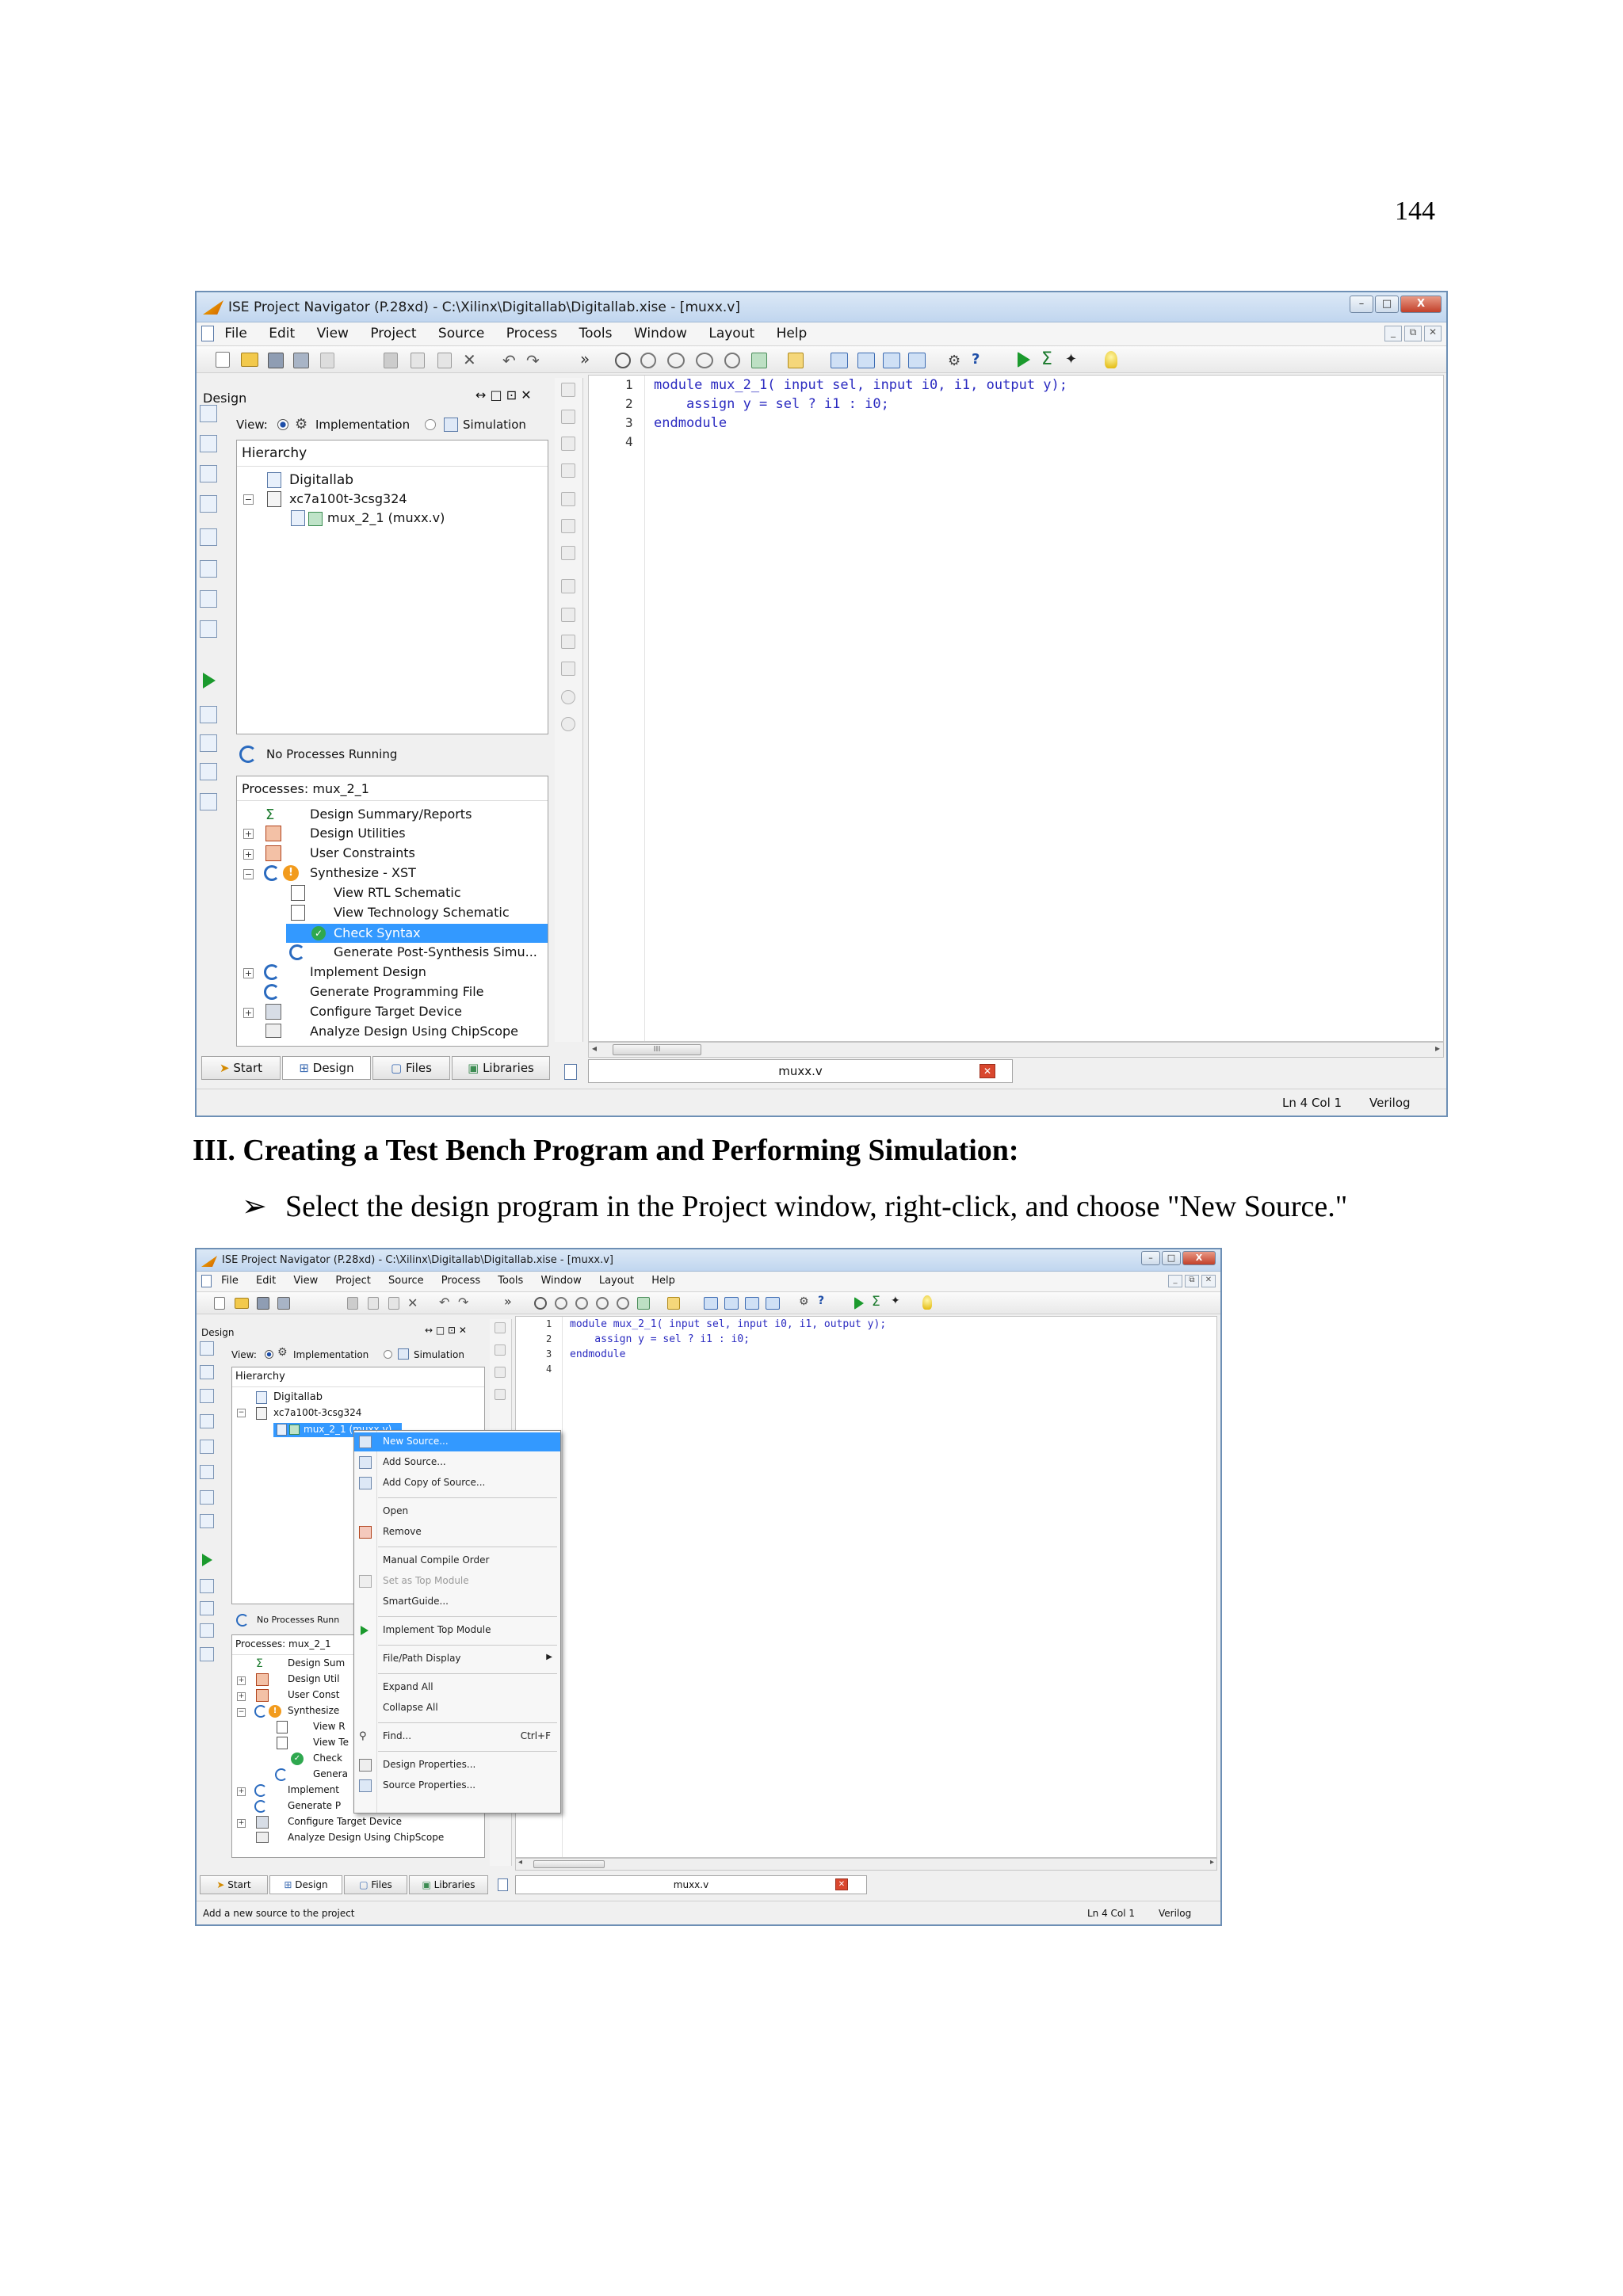  What do you see at coordinates (358, 833) in the screenshot?
I see `process-design-utilities: Design Utilities` at bounding box center [358, 833].